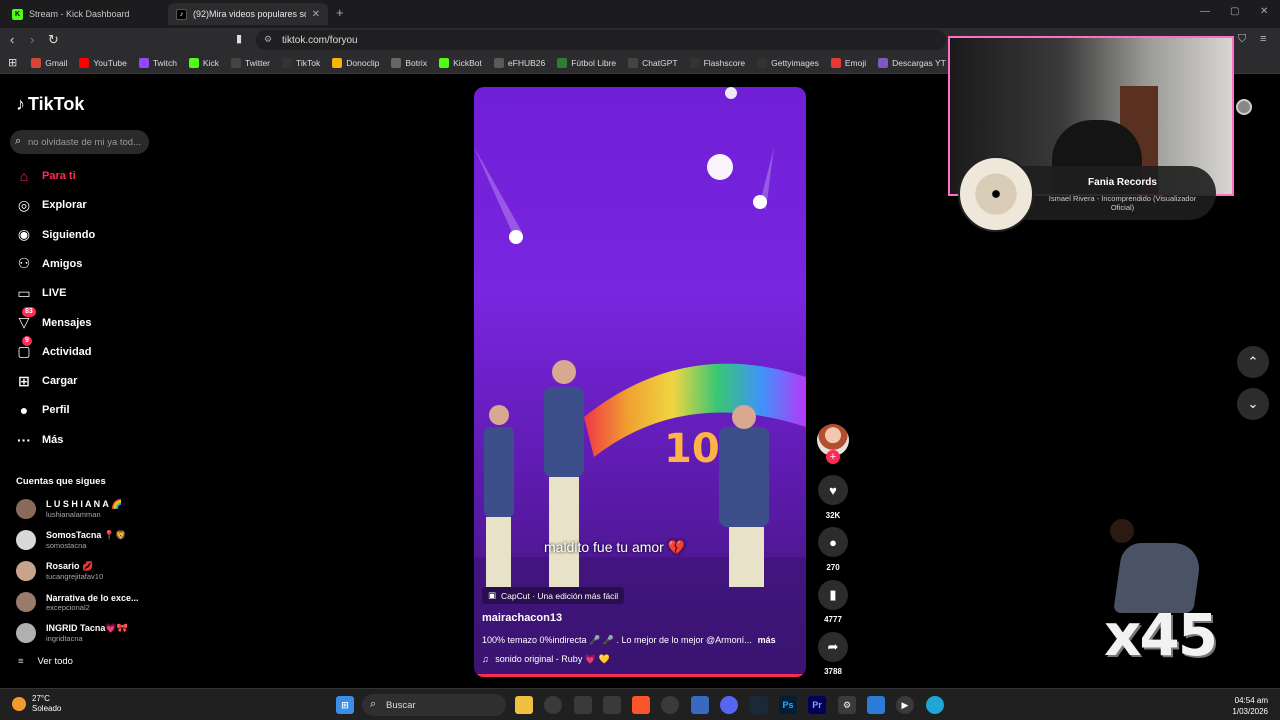  What do you see at coordinates (203, 62) in the screenshot?
I see `bookmark-item: Kick` at bounding box center [203, 62].